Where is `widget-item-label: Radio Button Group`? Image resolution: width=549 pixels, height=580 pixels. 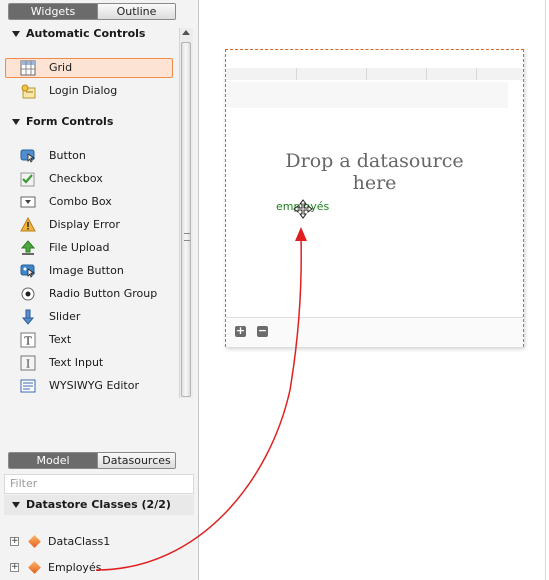 widget-item-label: Radio Button Group is located at coordinates (103, 293).